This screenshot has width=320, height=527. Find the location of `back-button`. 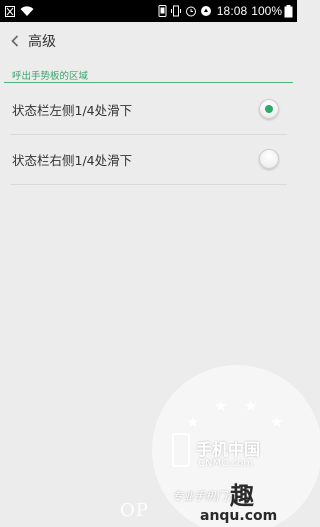

back-button is located at coordinates (15, 41).